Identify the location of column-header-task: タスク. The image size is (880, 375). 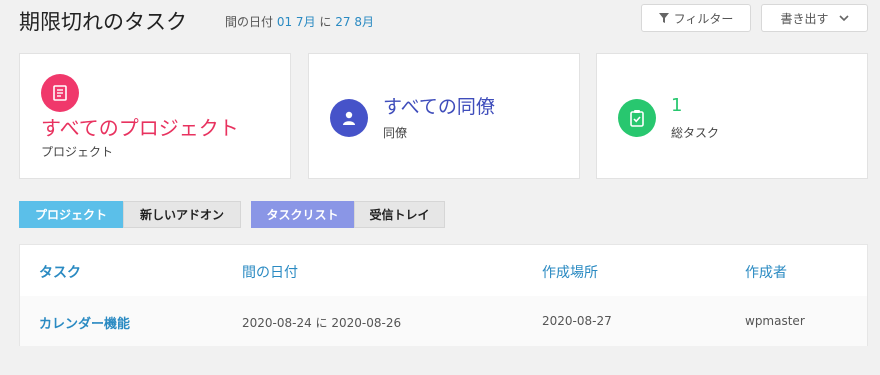
(60, 272).